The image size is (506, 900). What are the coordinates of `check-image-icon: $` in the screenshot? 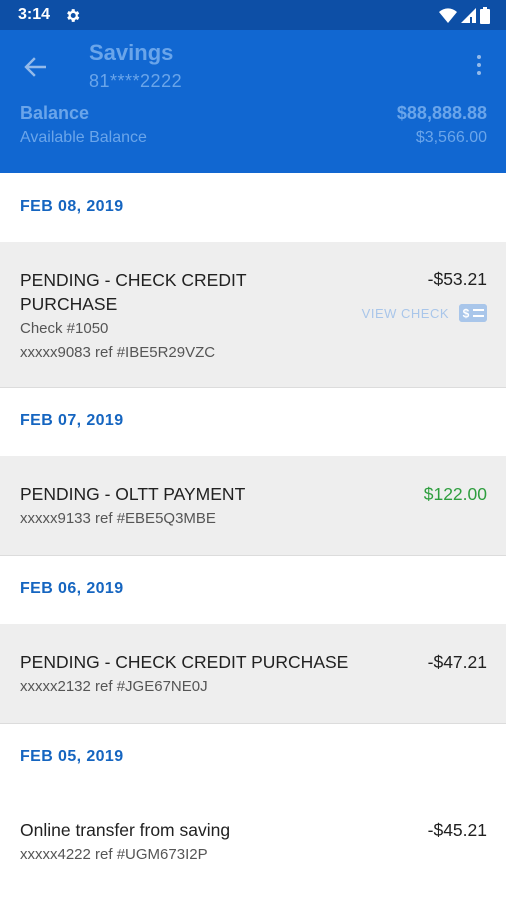 It's located at (473, 313).